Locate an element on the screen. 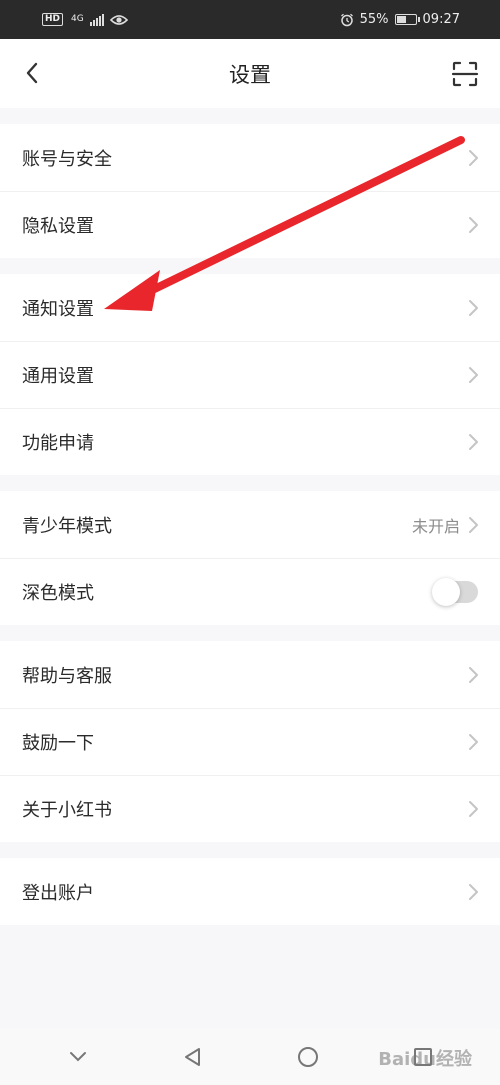 The width and height of the screenshot is (500, 1085). settings-row: 深色模式 is located at coordinates (250, 591).